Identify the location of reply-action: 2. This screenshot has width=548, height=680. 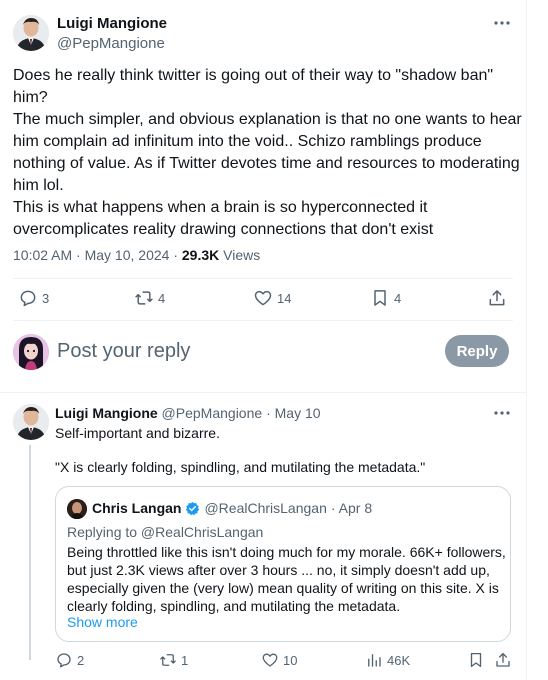
(69, 660).